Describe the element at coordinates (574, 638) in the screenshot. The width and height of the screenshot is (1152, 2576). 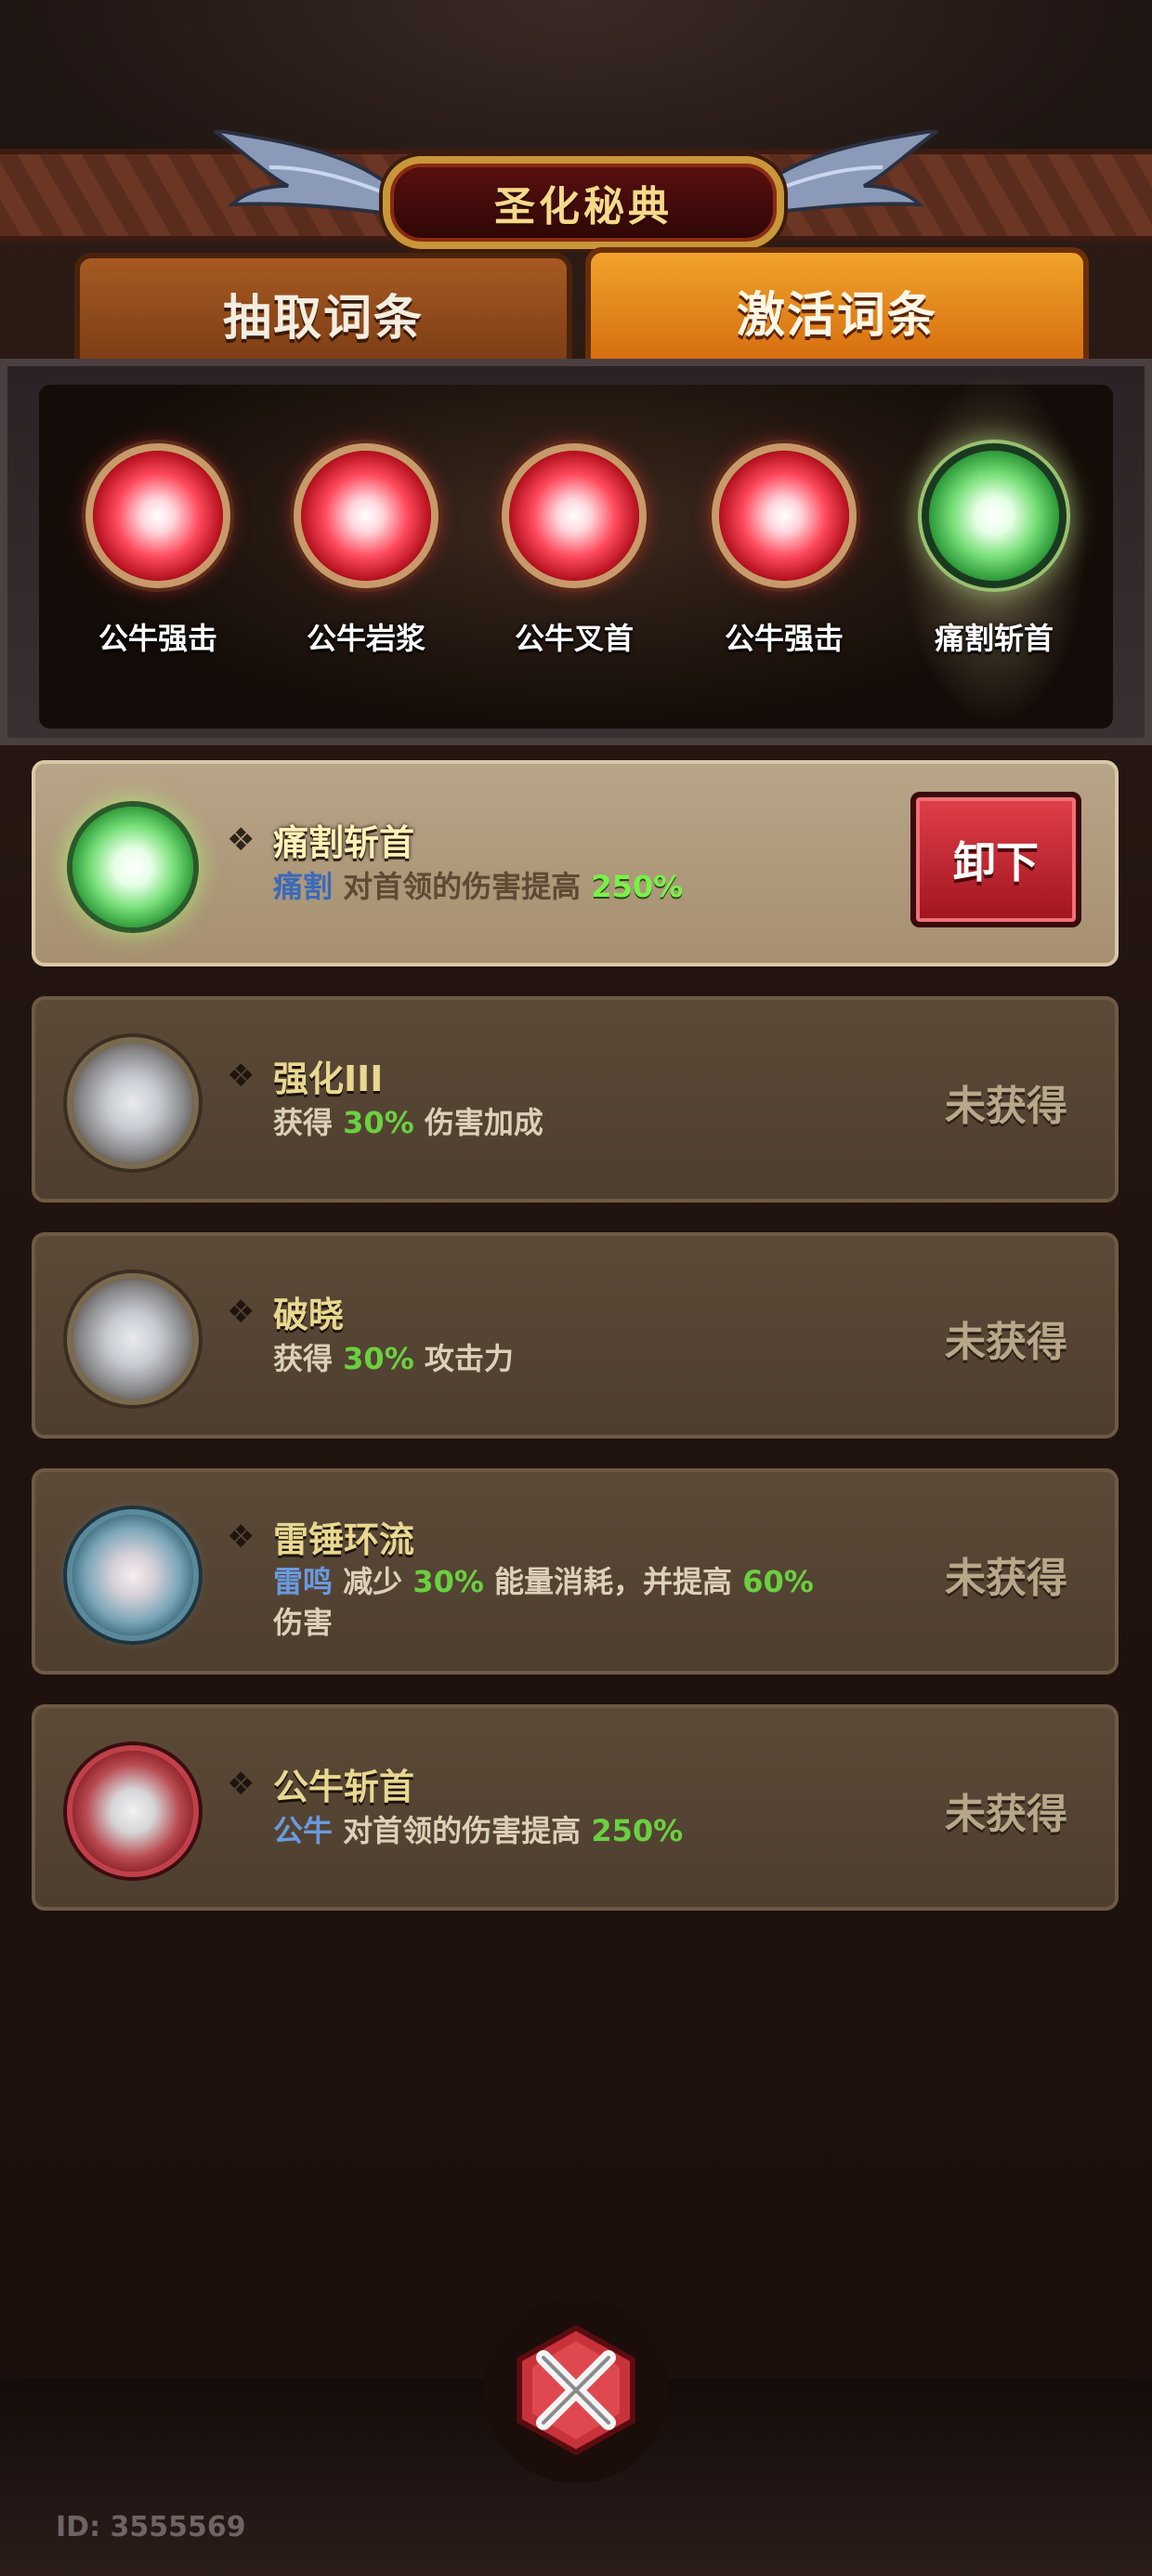
I see `slot-label: 公牛叉首` at that location.